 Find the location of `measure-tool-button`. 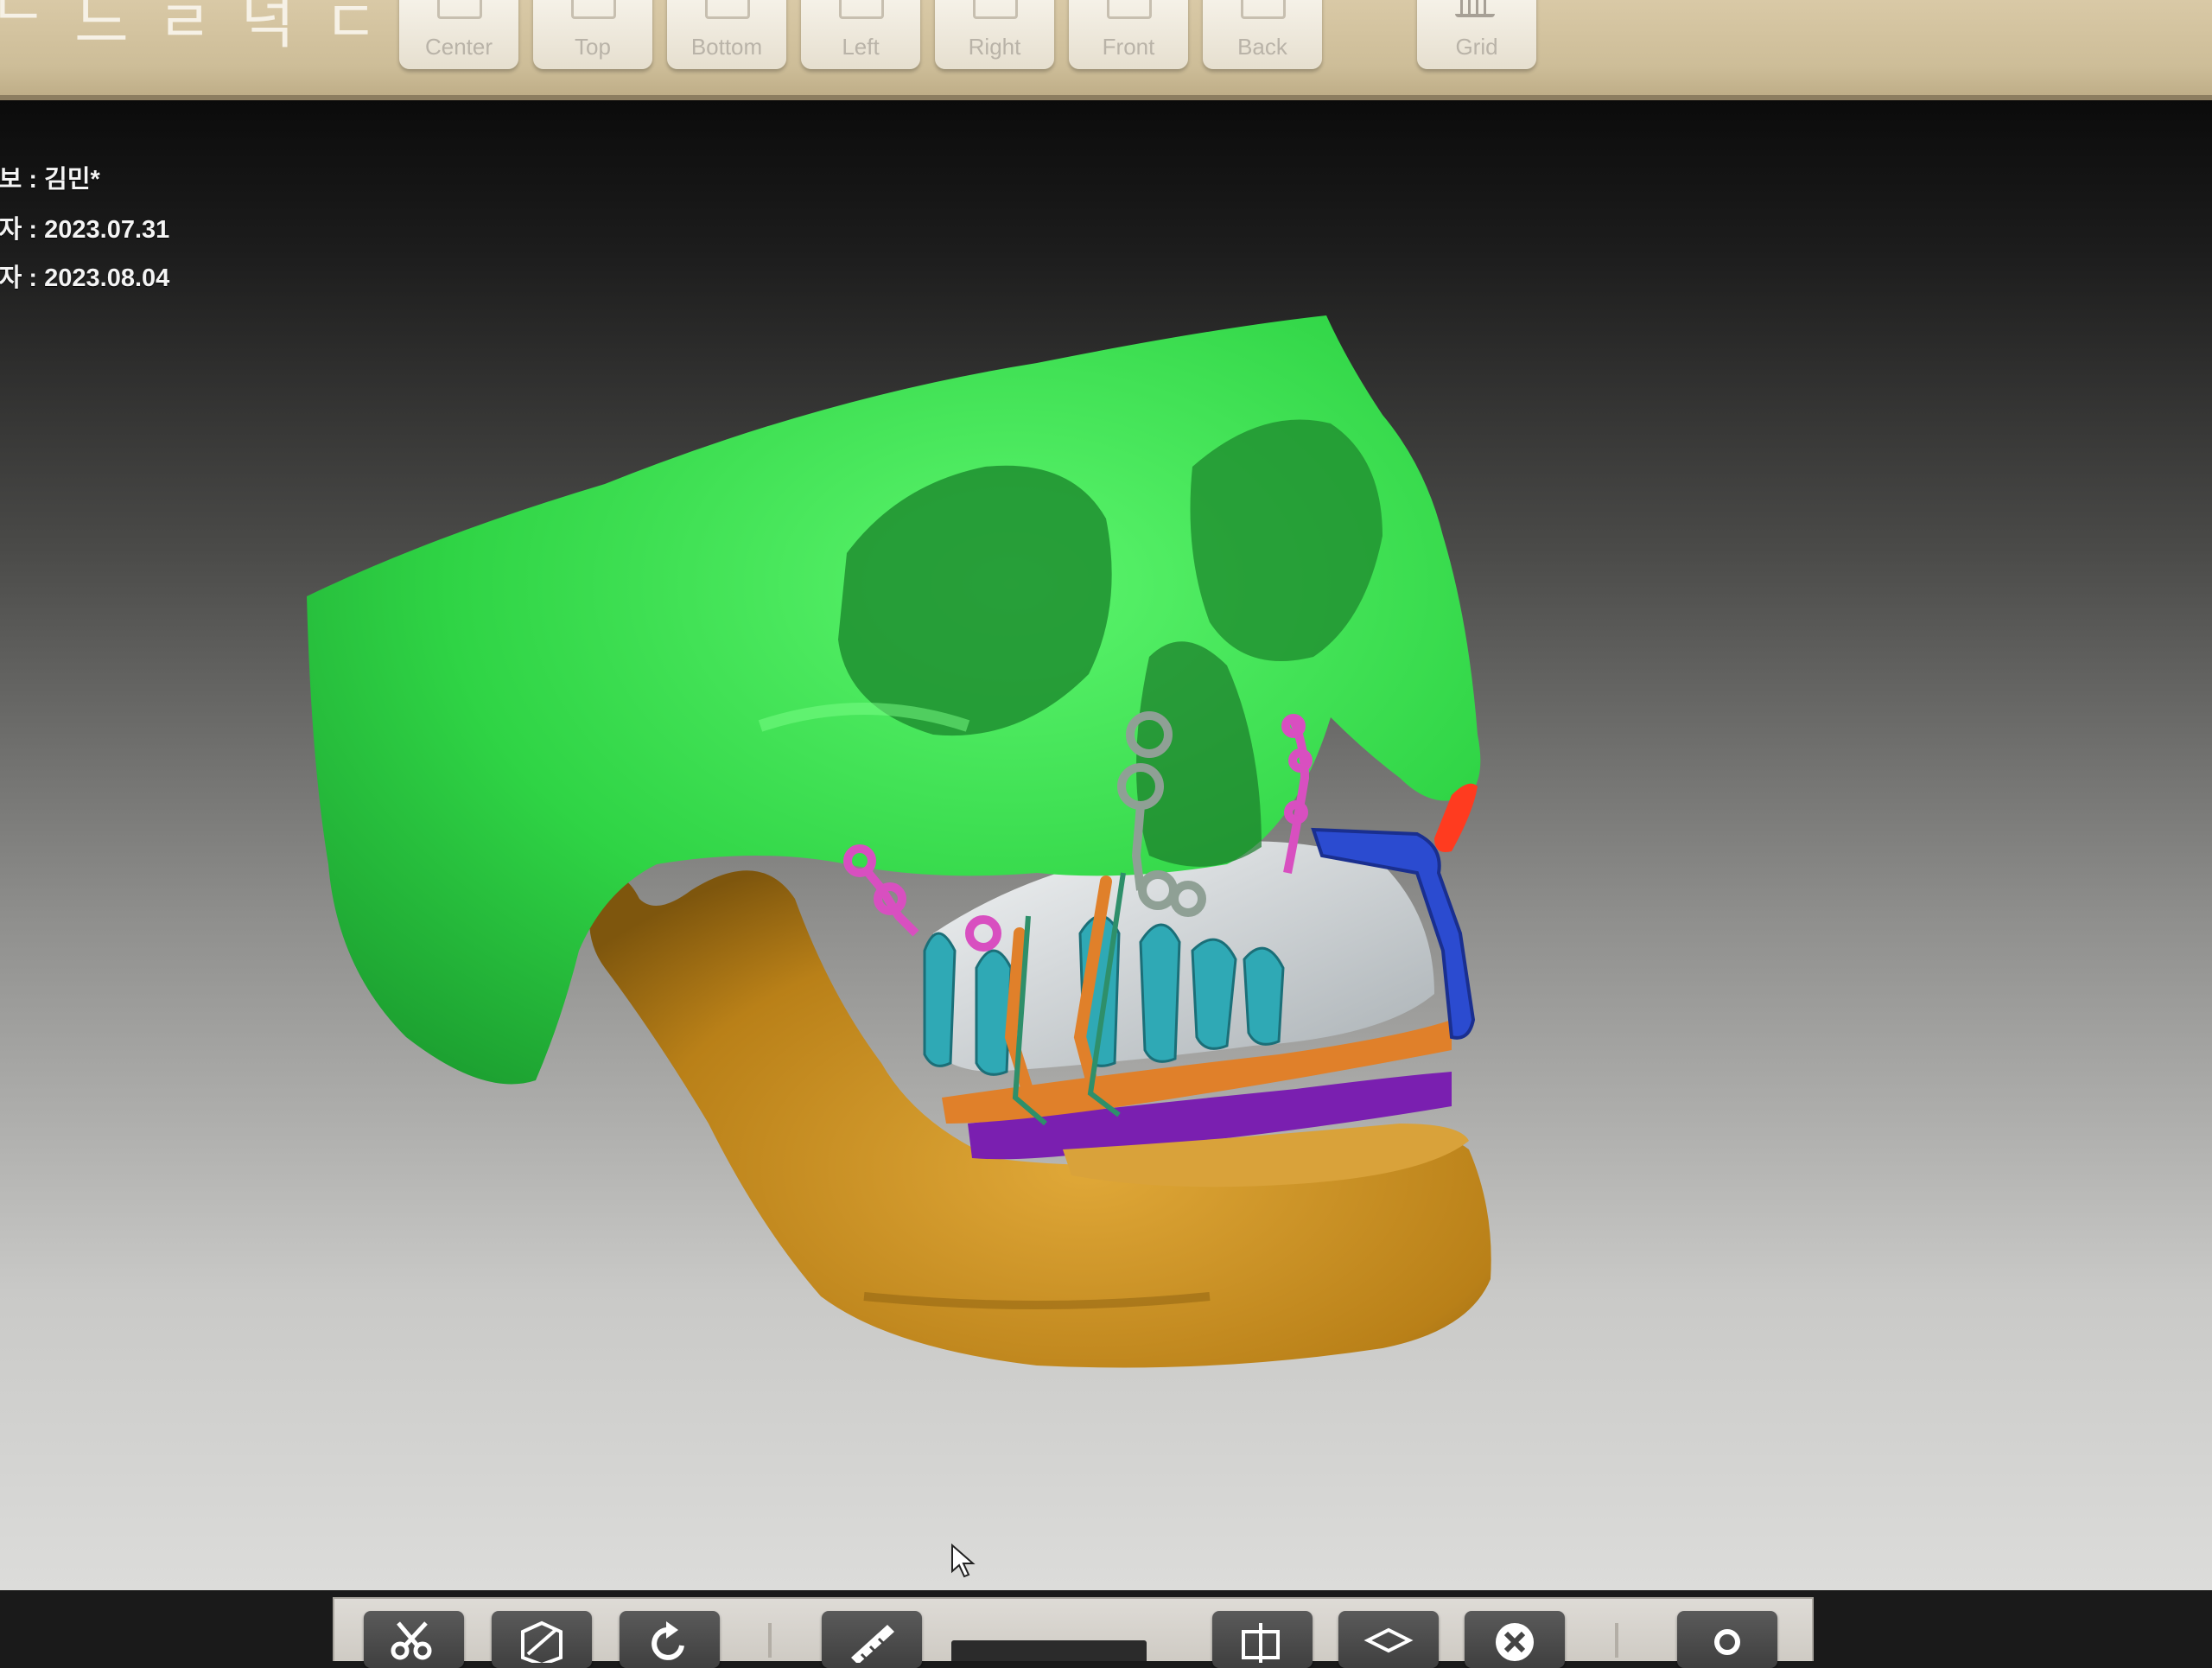

measure-tool-button is located at coordinates (872, 1639).